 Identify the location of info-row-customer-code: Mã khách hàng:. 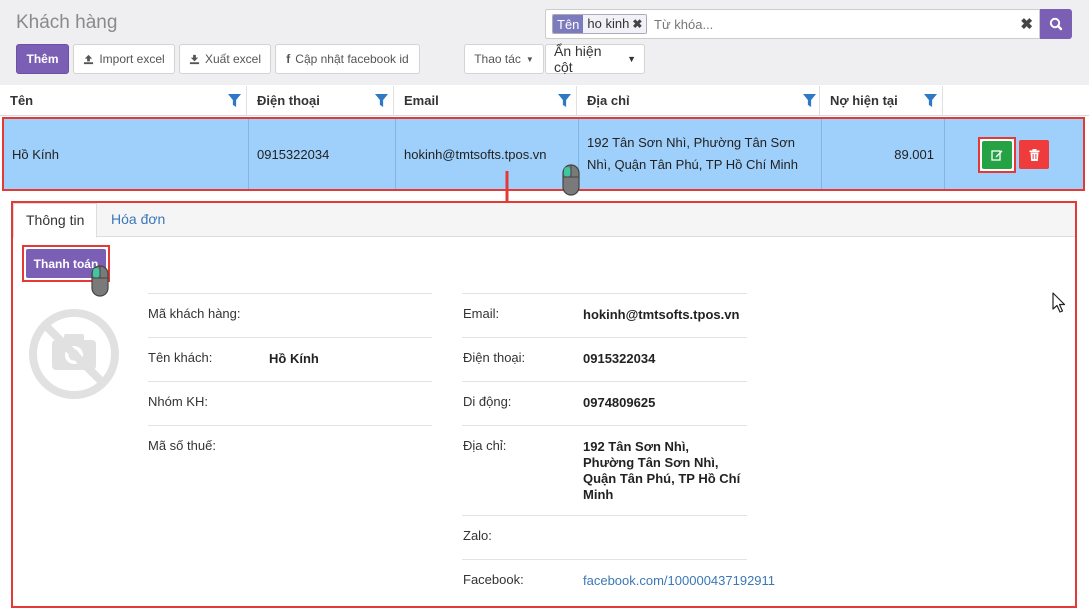
(290, 315).